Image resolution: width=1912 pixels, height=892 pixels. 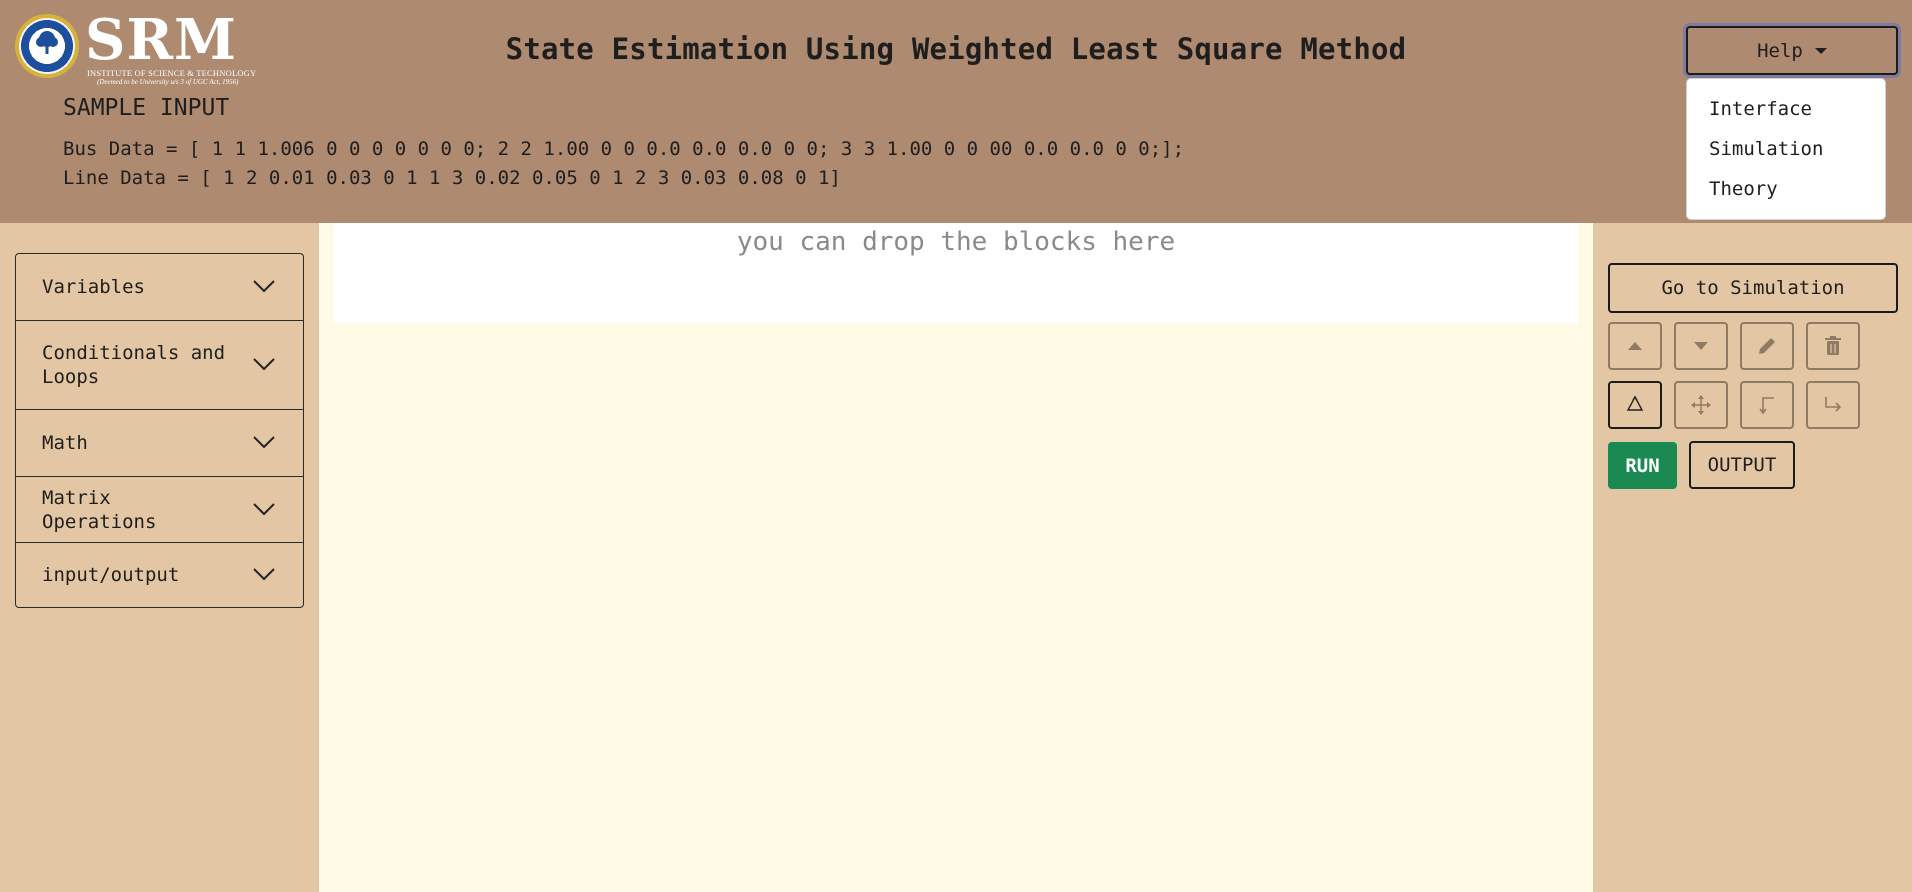 What do you see at coordinates (159, 443) in the screenshot?
I see `category-math: Math` at bounding box center [159, 443].